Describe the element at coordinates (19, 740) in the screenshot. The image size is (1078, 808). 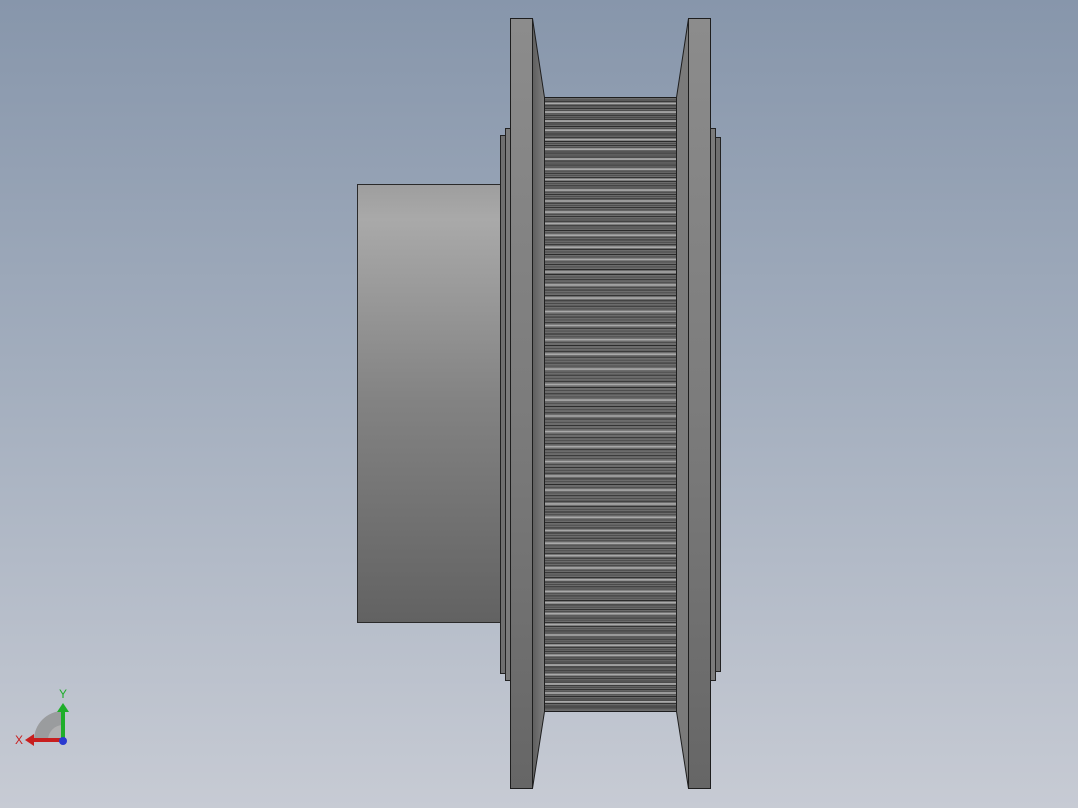
I see `x-axis-label: X` at that location.